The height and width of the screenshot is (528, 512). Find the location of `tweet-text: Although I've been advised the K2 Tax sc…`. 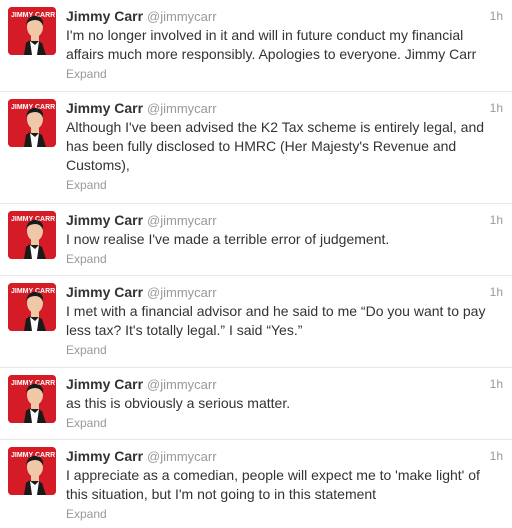

tweet-text: Although I've been advised the K2 Tax sc… is located at coordinates (275, 146).